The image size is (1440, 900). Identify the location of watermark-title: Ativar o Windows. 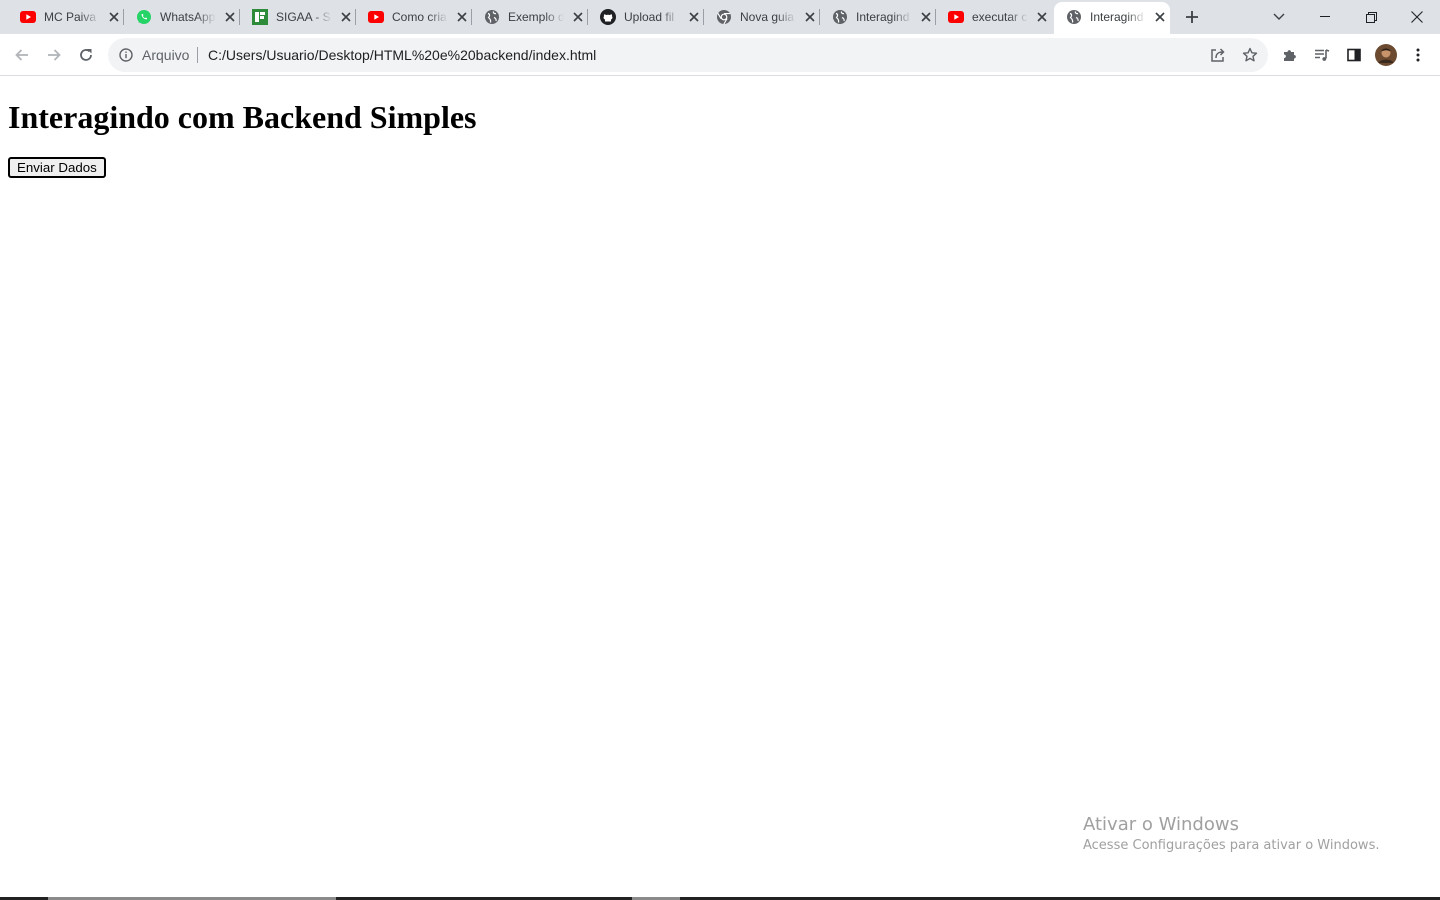
(1161, 824).